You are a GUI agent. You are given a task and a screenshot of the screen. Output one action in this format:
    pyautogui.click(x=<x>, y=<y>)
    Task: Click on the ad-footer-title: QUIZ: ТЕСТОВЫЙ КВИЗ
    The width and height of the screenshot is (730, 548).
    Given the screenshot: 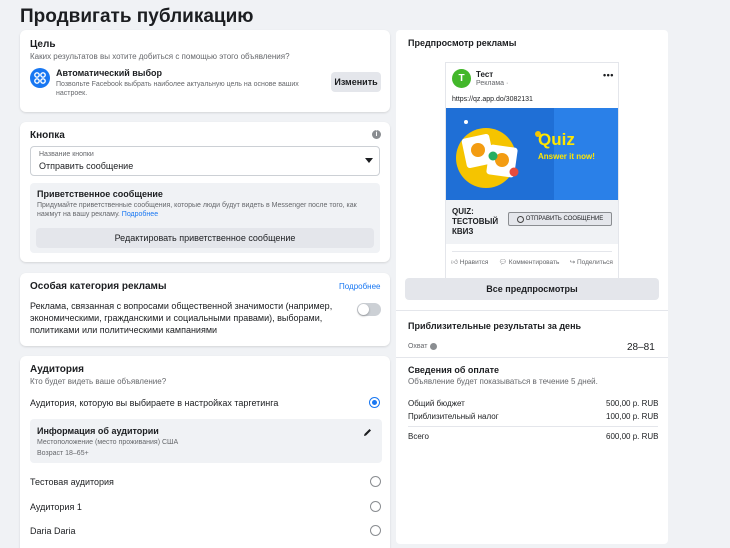 What is the action you would take?
    pyautogui.click(x=475, y=221)
    